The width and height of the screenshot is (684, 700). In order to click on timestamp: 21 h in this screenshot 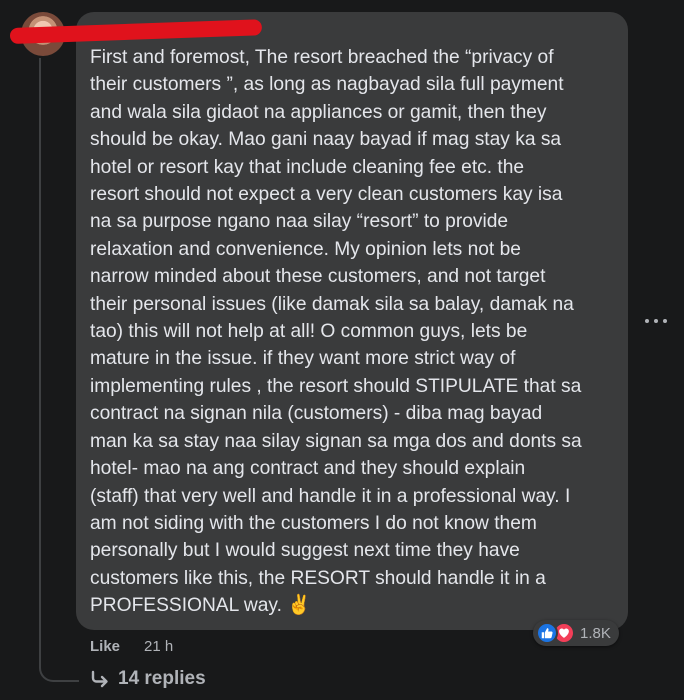, I will do `click(158, 646)`.